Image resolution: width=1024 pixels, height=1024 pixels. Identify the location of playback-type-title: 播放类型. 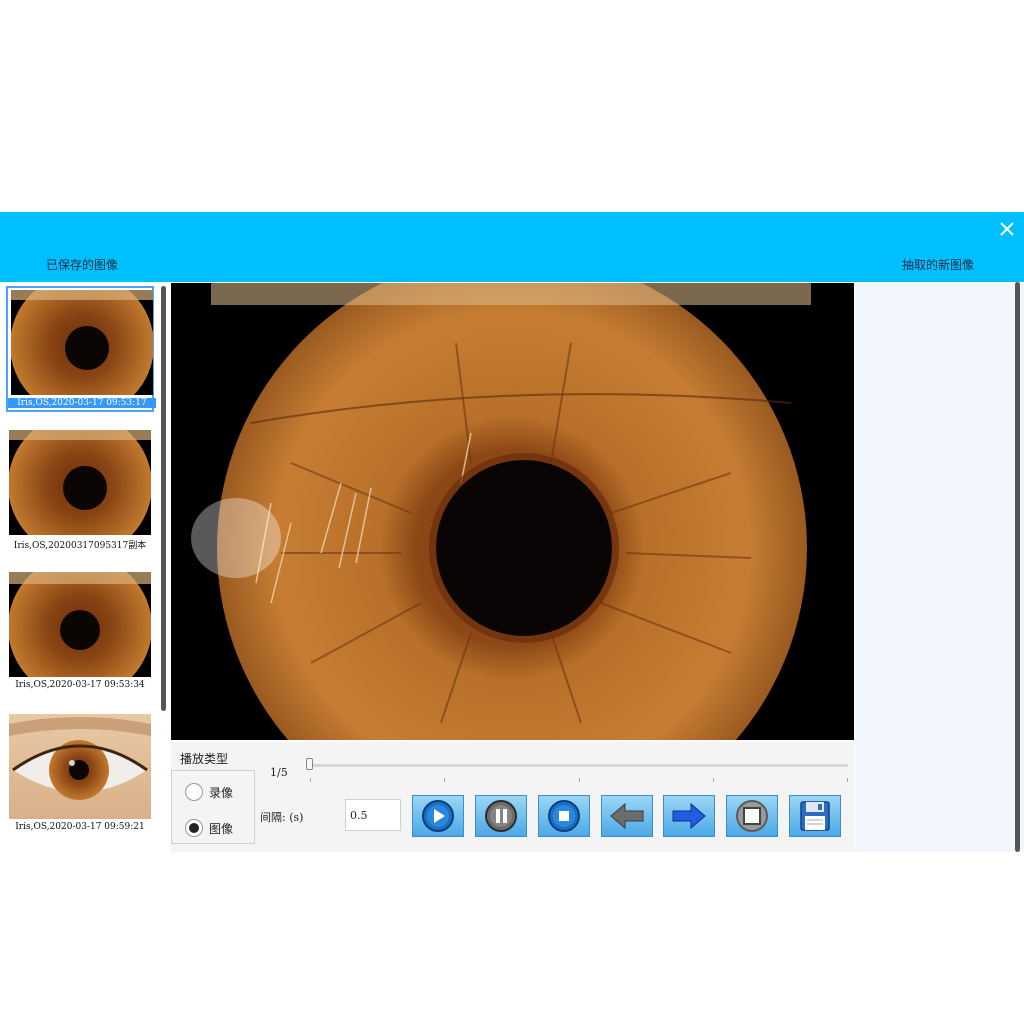
(204, 759).